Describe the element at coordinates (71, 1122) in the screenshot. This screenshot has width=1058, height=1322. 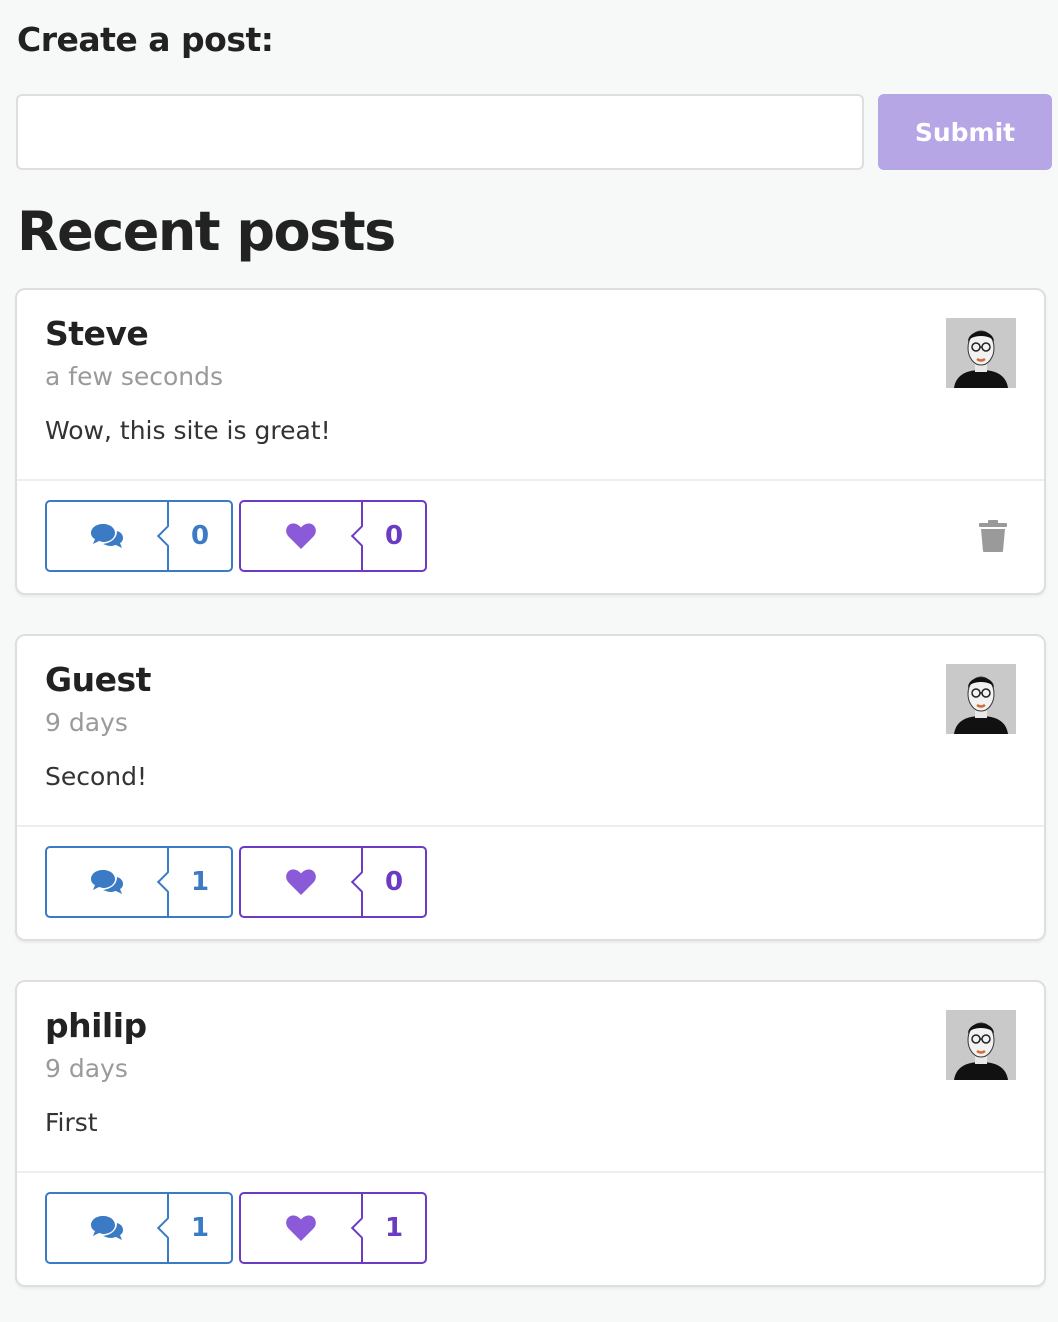
I see `post-body: First` at that location.